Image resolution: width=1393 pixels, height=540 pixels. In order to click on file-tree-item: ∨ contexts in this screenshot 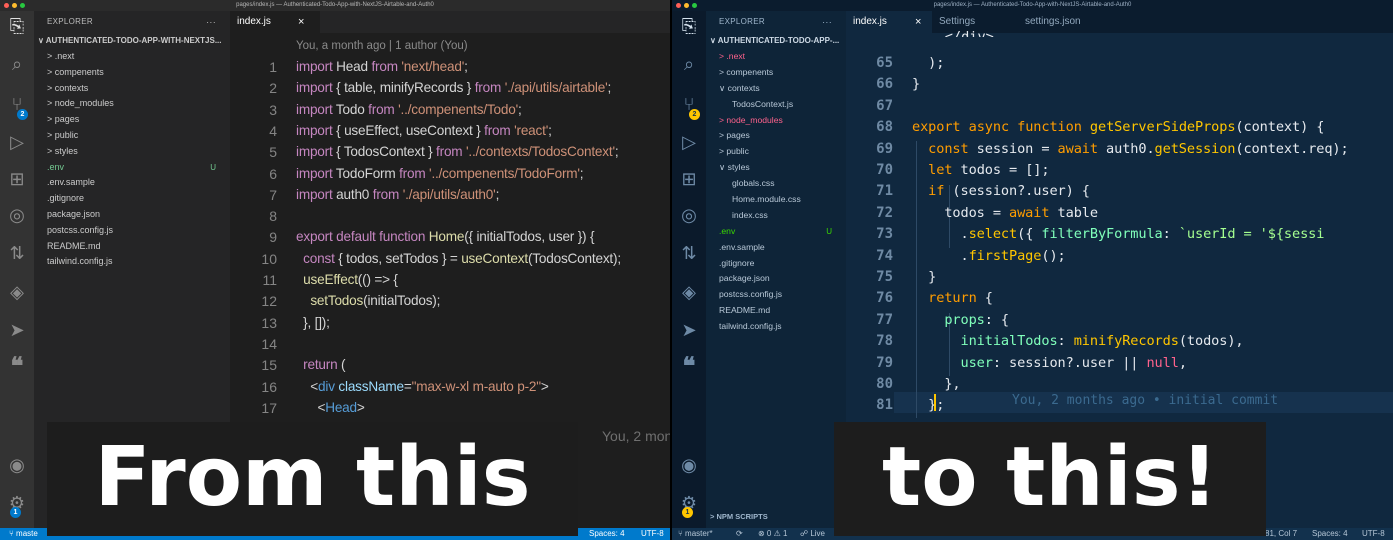, I will do `click(776, 89)`.